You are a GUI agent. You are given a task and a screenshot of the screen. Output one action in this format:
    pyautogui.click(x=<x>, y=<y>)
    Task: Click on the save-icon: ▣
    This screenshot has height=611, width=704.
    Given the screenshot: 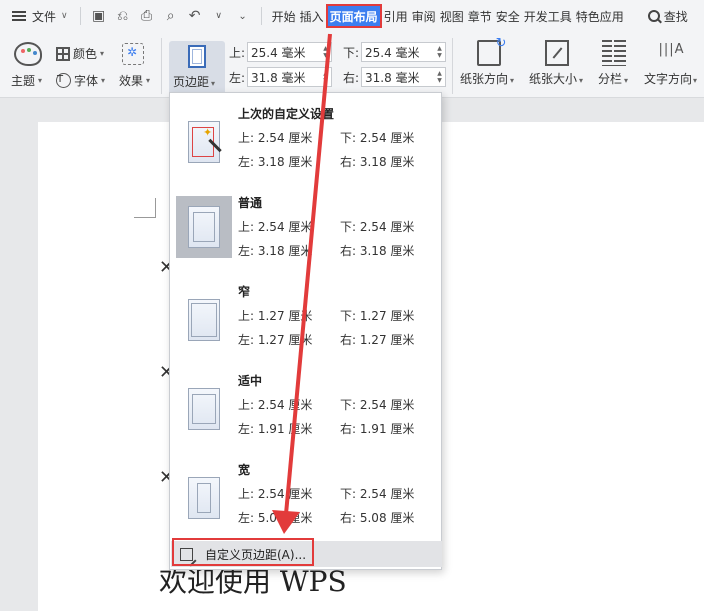 What is the action you would take?
    pyautogui.click(x=99, y=16)
    